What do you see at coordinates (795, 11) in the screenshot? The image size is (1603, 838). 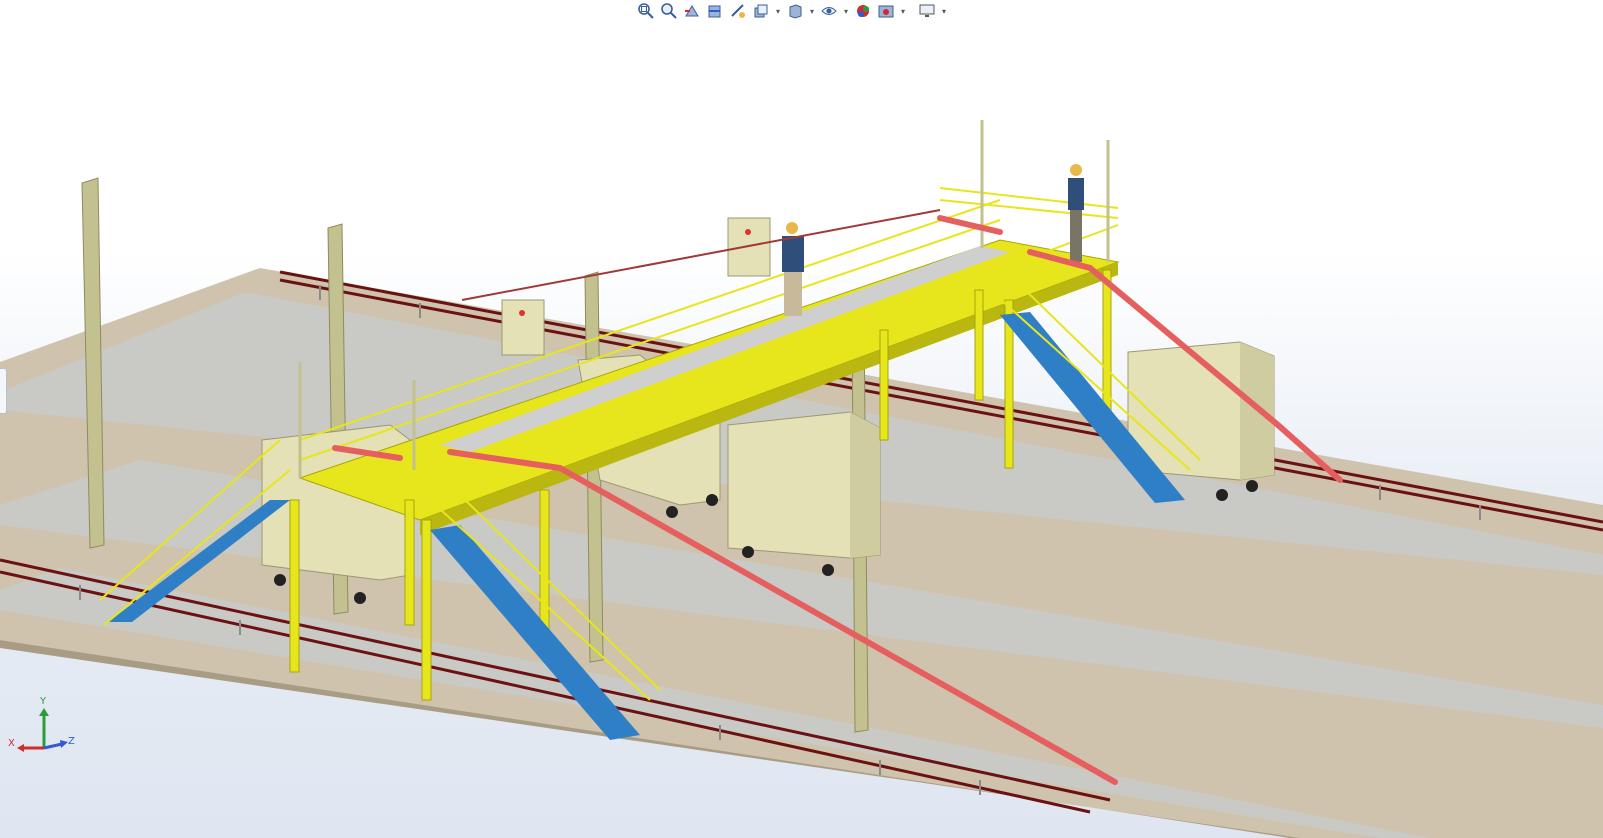 I see `display-style-icon` at bounding box center [795, 11].